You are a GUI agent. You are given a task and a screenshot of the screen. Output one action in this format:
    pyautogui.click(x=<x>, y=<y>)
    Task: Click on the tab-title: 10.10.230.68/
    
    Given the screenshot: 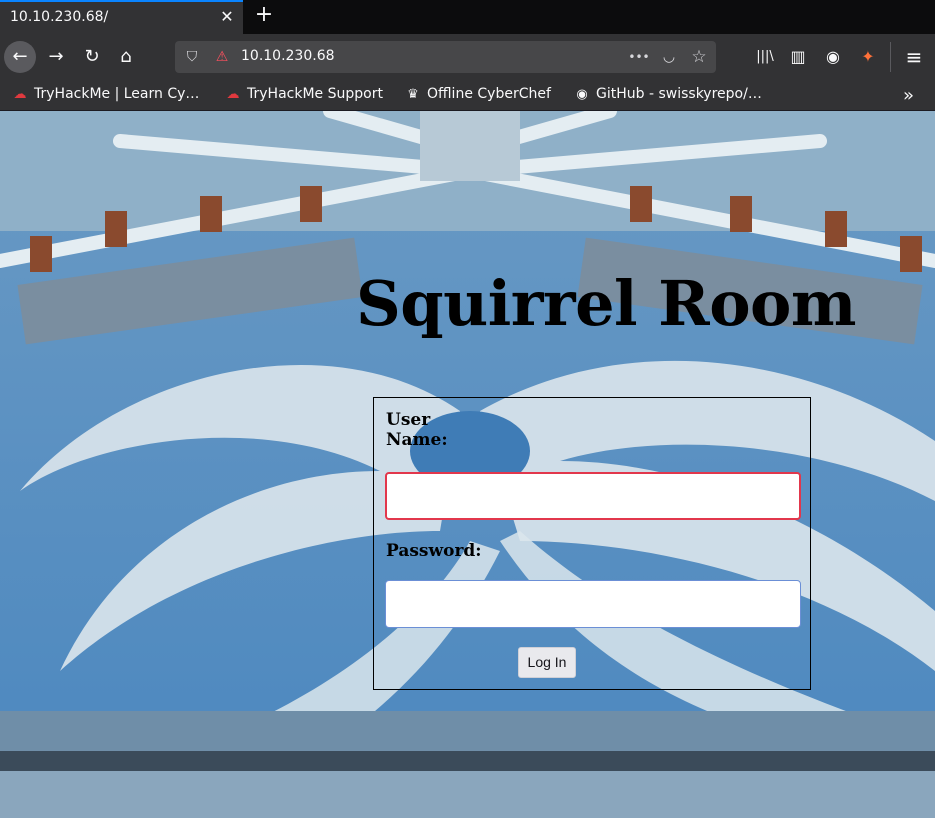 What is the action you would take?
    pyautogui.click(x=59, y=17)
    